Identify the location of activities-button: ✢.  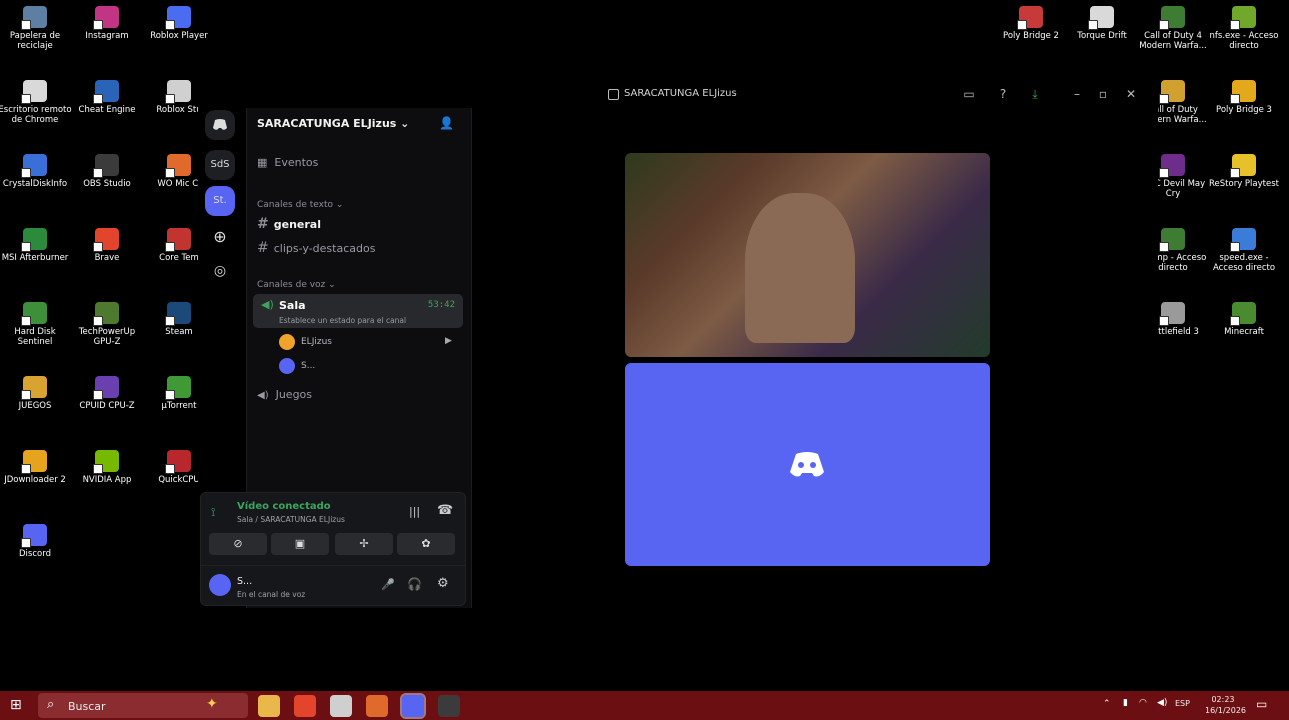
(364, 544).